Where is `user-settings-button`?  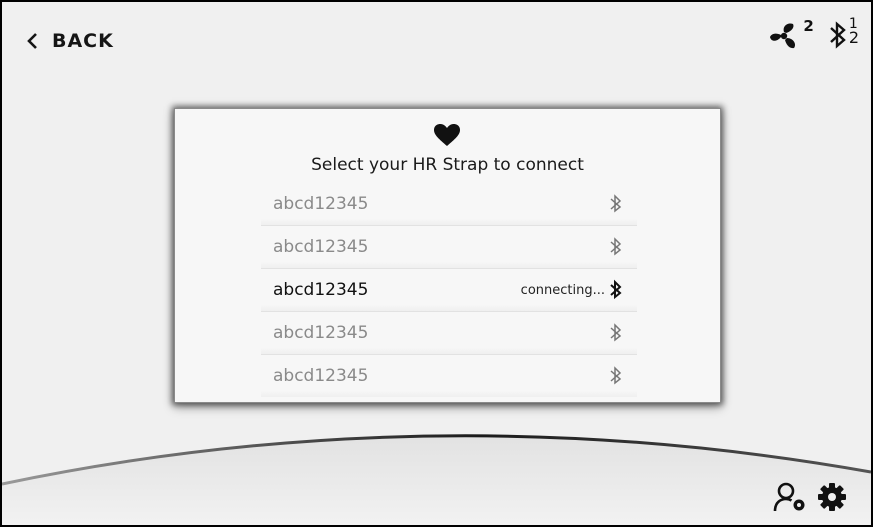 user-settings-button is located at coordinates (790, 497).